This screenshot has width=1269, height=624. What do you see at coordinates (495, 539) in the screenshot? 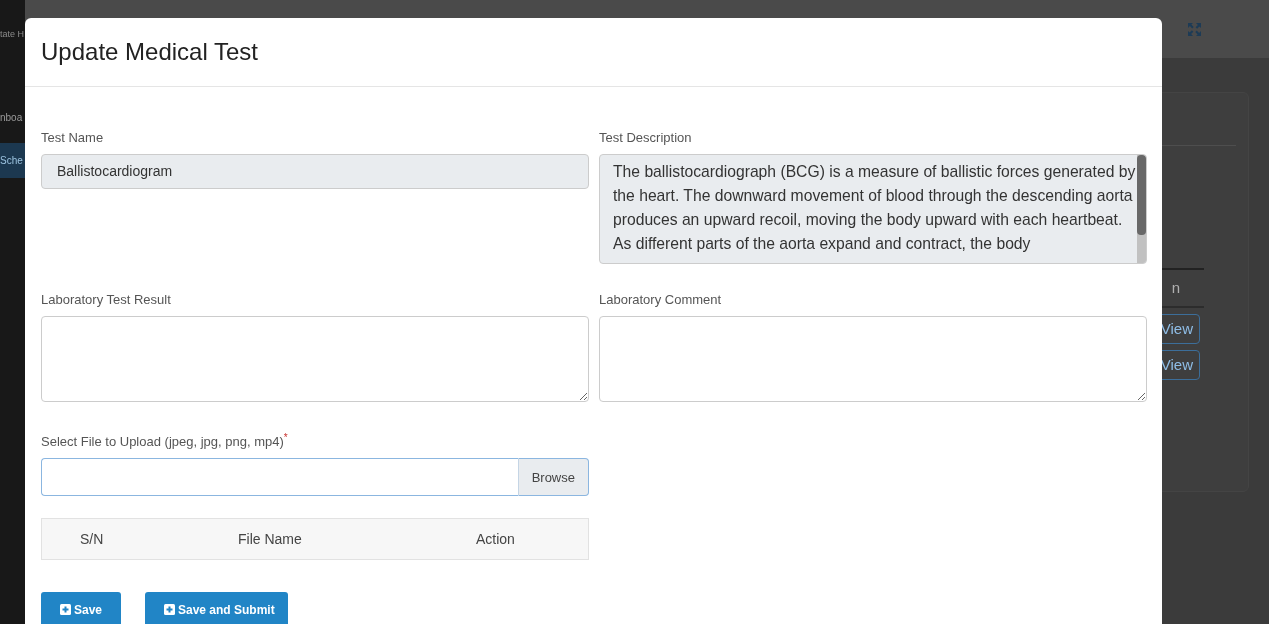
I see `column-header: Action` at bounding box center [495, 539].